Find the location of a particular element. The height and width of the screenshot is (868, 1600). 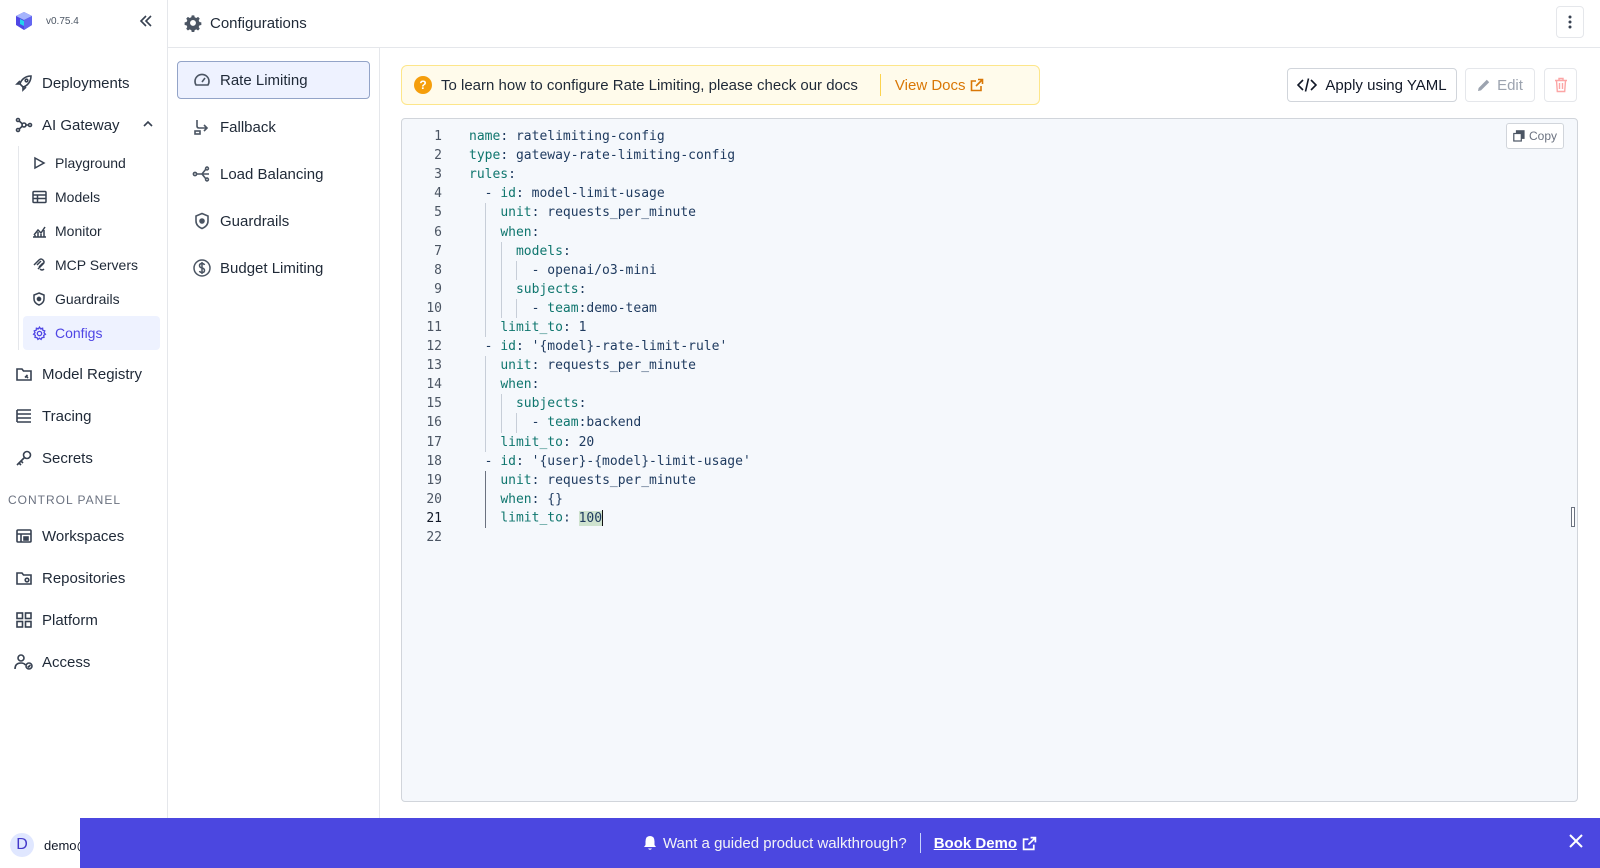

code-line: 16 - team:backend is located at coordinates (521, 423).